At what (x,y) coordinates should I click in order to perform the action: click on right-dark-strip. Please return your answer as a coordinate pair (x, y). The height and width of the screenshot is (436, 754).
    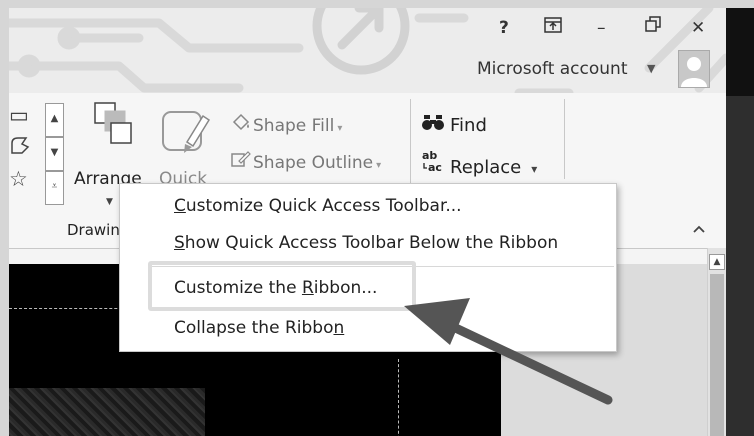
    Looking at the image, I should click on (740, 222).